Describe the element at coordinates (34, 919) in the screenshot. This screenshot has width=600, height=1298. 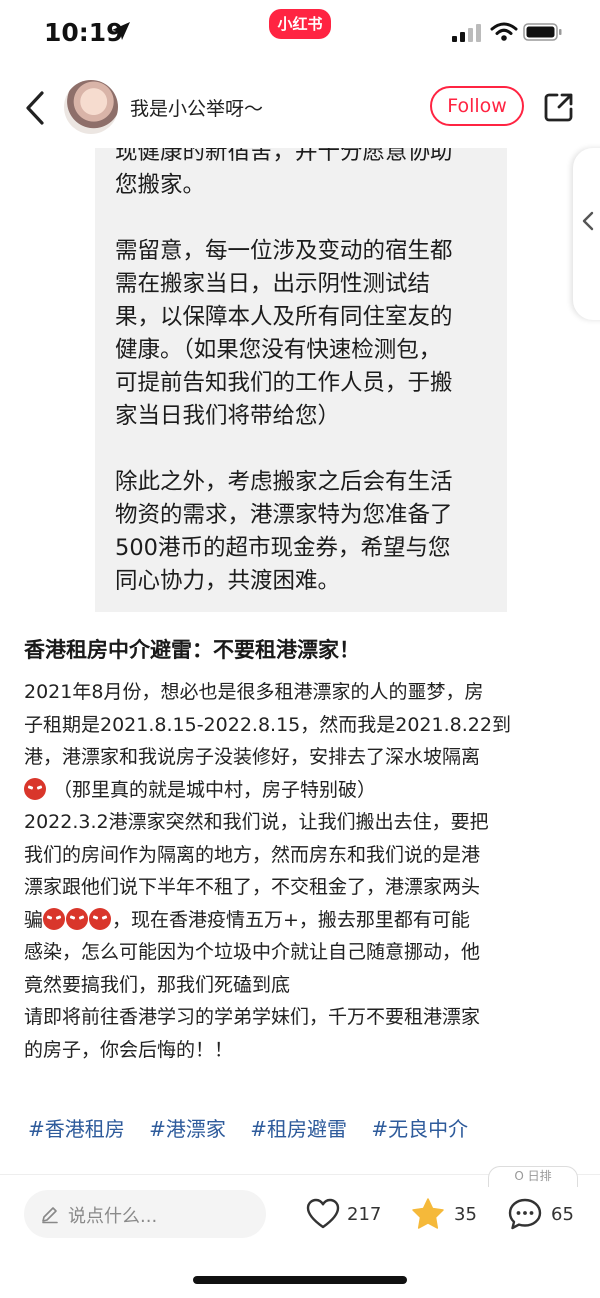
I see `body-line-text: 骗` at that location.